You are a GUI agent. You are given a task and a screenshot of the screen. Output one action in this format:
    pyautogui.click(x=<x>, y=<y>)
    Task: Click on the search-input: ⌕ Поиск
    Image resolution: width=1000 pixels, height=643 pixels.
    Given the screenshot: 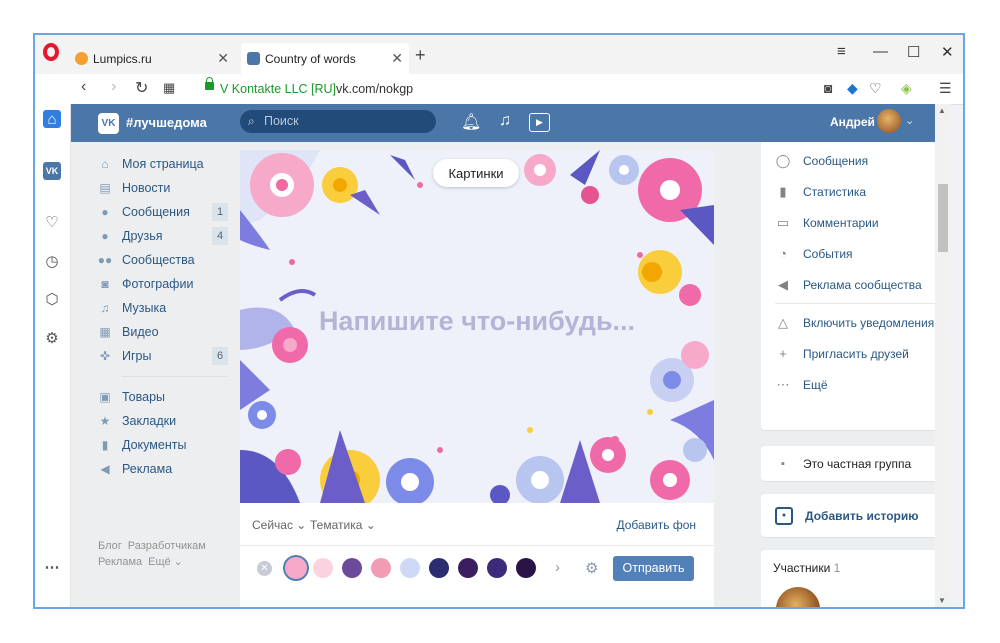 What is the action you would take?
    pyautogui.click(x=338, y=121)
    